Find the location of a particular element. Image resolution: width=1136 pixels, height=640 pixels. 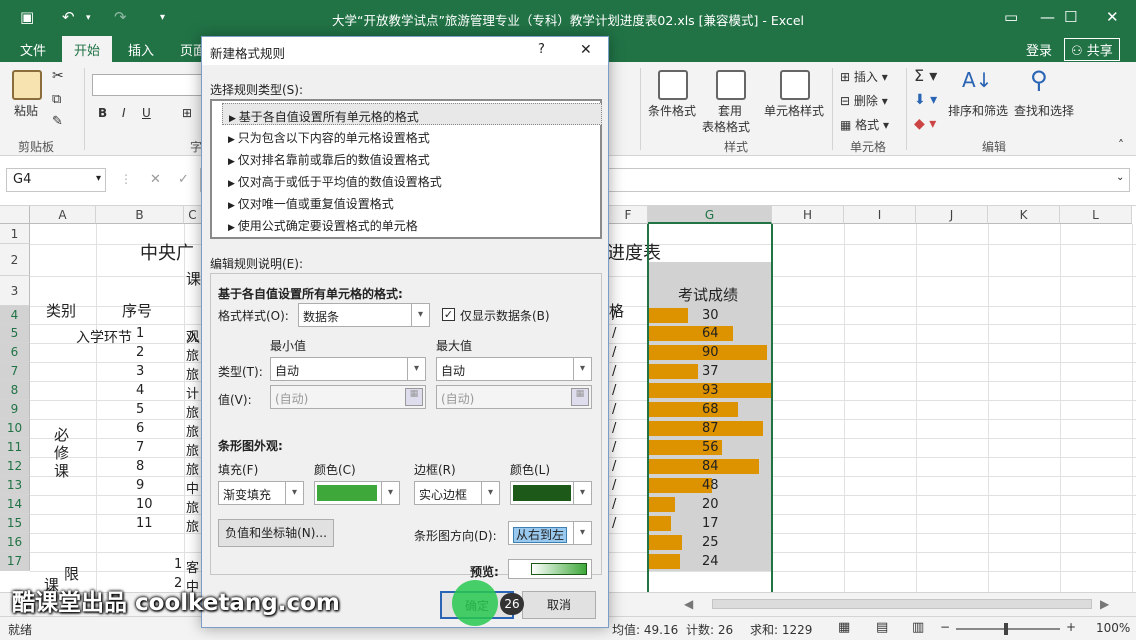

rule-type-item: ▶ 只为包含以下内容的单元格设置格式 is located at coordinates (412, 136).